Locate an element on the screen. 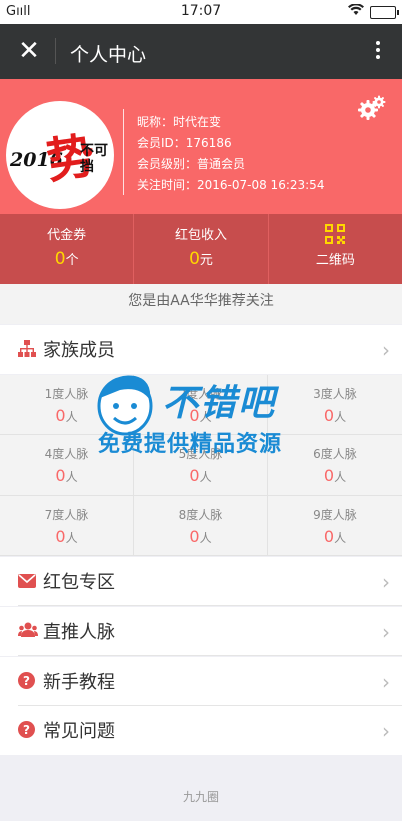 Image resolution: width=402 pixels, height=821 pixels. degree-label: 1度人脉 is located at coordinates (66, 394).